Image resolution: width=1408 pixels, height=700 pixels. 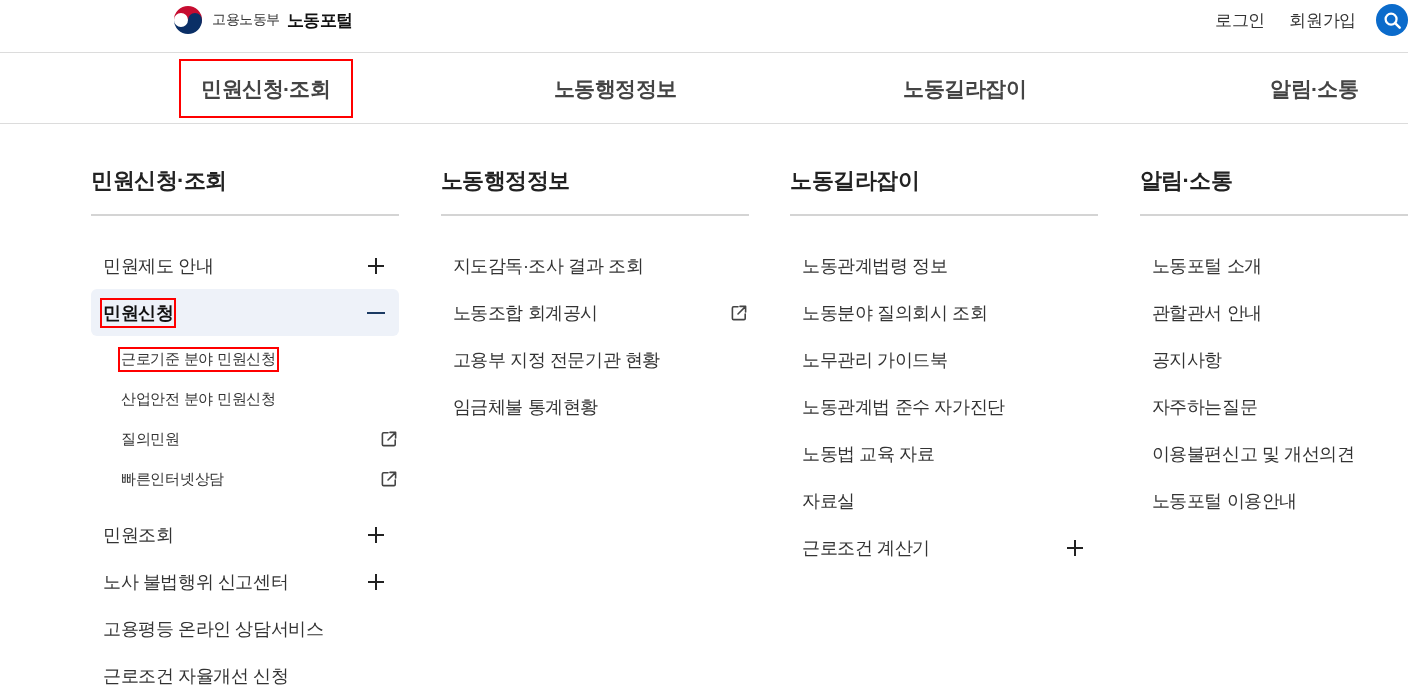 What do you see at coordinates (594, 359) in the screenshot?
I see `menu-item: 고용부 지정 전문기관 현황` at bounding box center [594, 359].